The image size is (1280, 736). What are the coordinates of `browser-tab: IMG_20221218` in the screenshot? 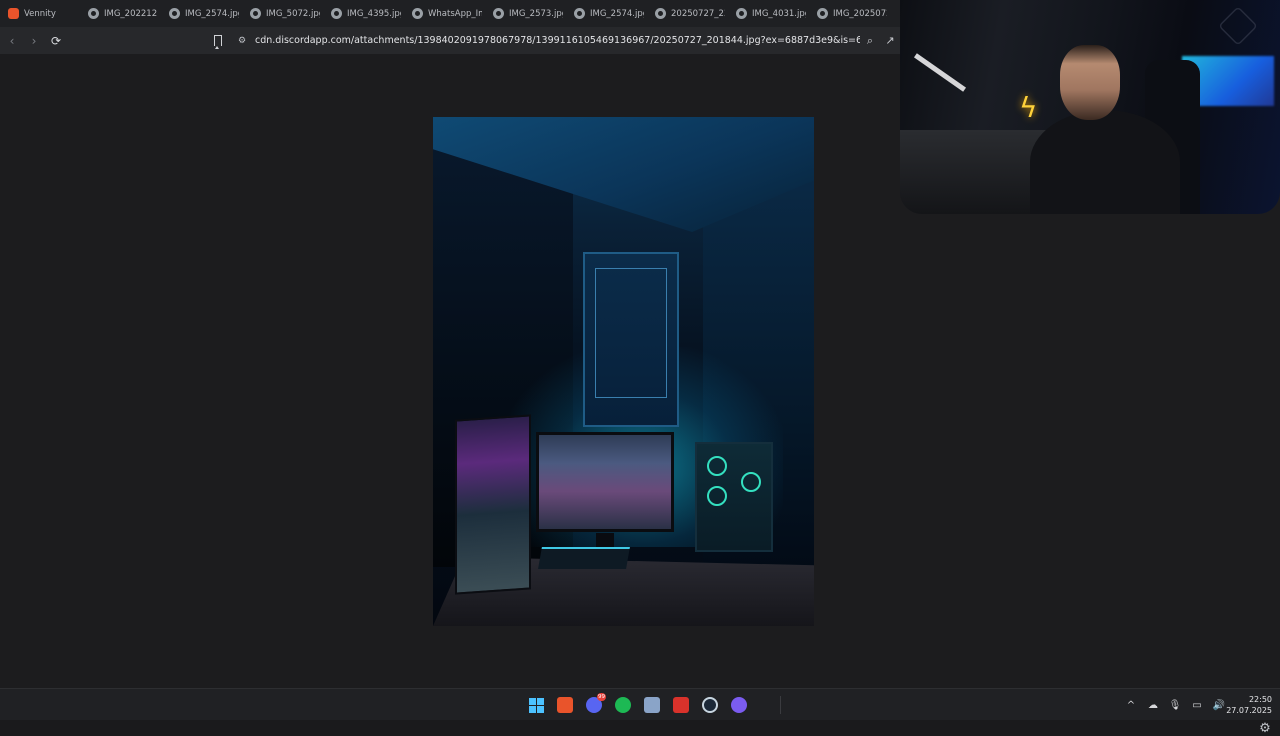 It's located at (122, 13).